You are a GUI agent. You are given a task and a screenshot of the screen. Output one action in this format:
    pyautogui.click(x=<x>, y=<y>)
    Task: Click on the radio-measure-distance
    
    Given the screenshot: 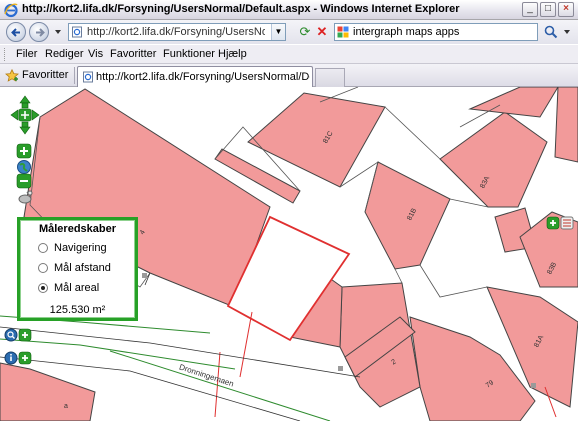 What is the action you would take?
    pyautogui.click(x=43, y=268)
    